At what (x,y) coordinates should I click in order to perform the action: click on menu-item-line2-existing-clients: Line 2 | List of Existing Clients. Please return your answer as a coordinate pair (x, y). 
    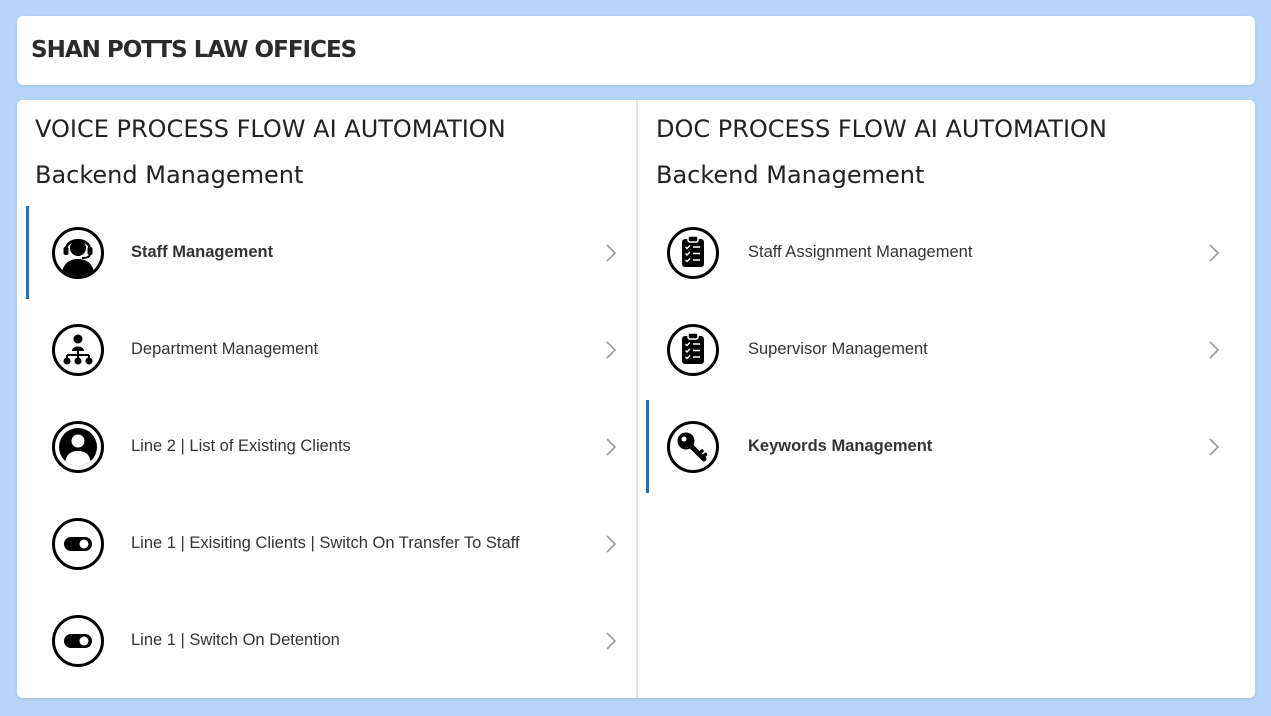
    Looking at the image, I should click on (326, 446).